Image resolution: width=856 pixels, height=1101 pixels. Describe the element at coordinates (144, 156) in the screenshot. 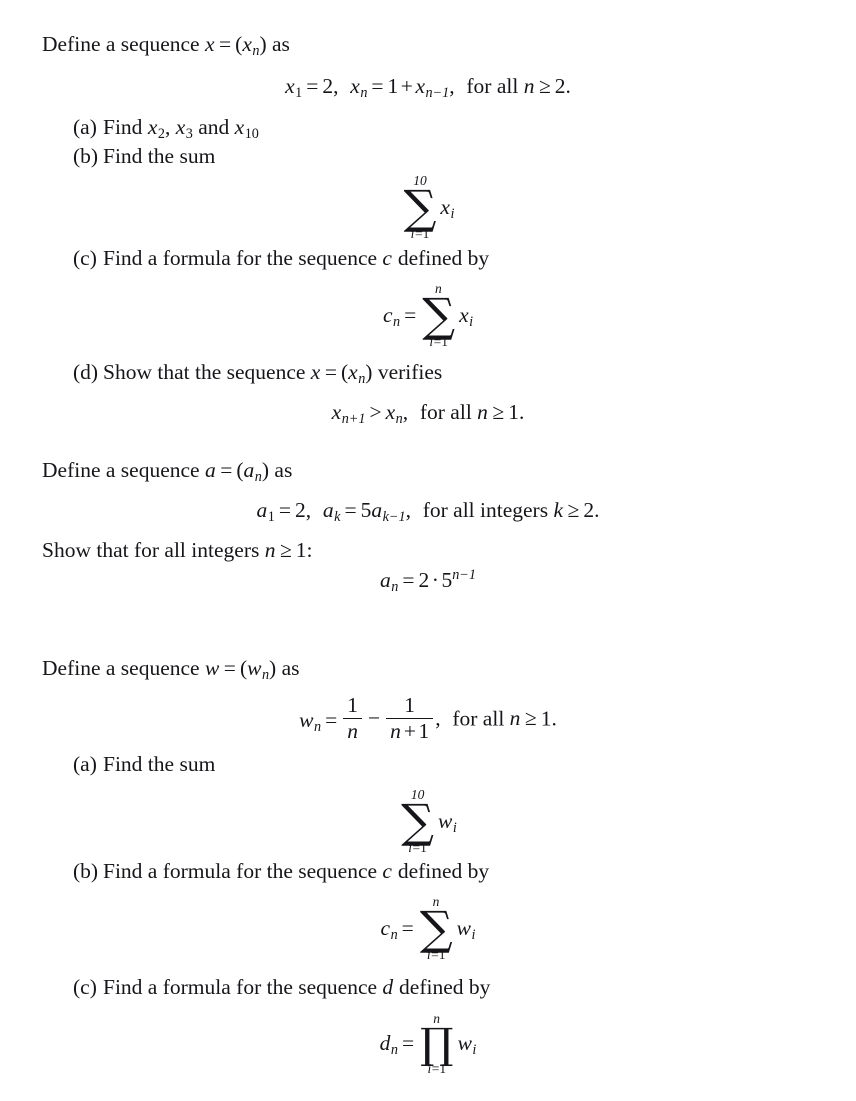

I see `item-b-find-sum: (b) Find the sum` at that location.